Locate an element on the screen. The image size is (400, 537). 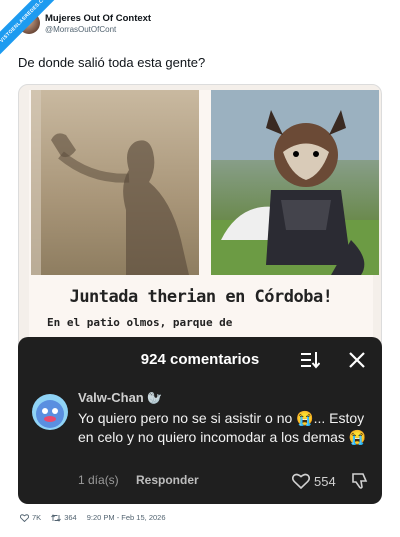
comment-like-count: 554 is located at coordinates (325, 481).